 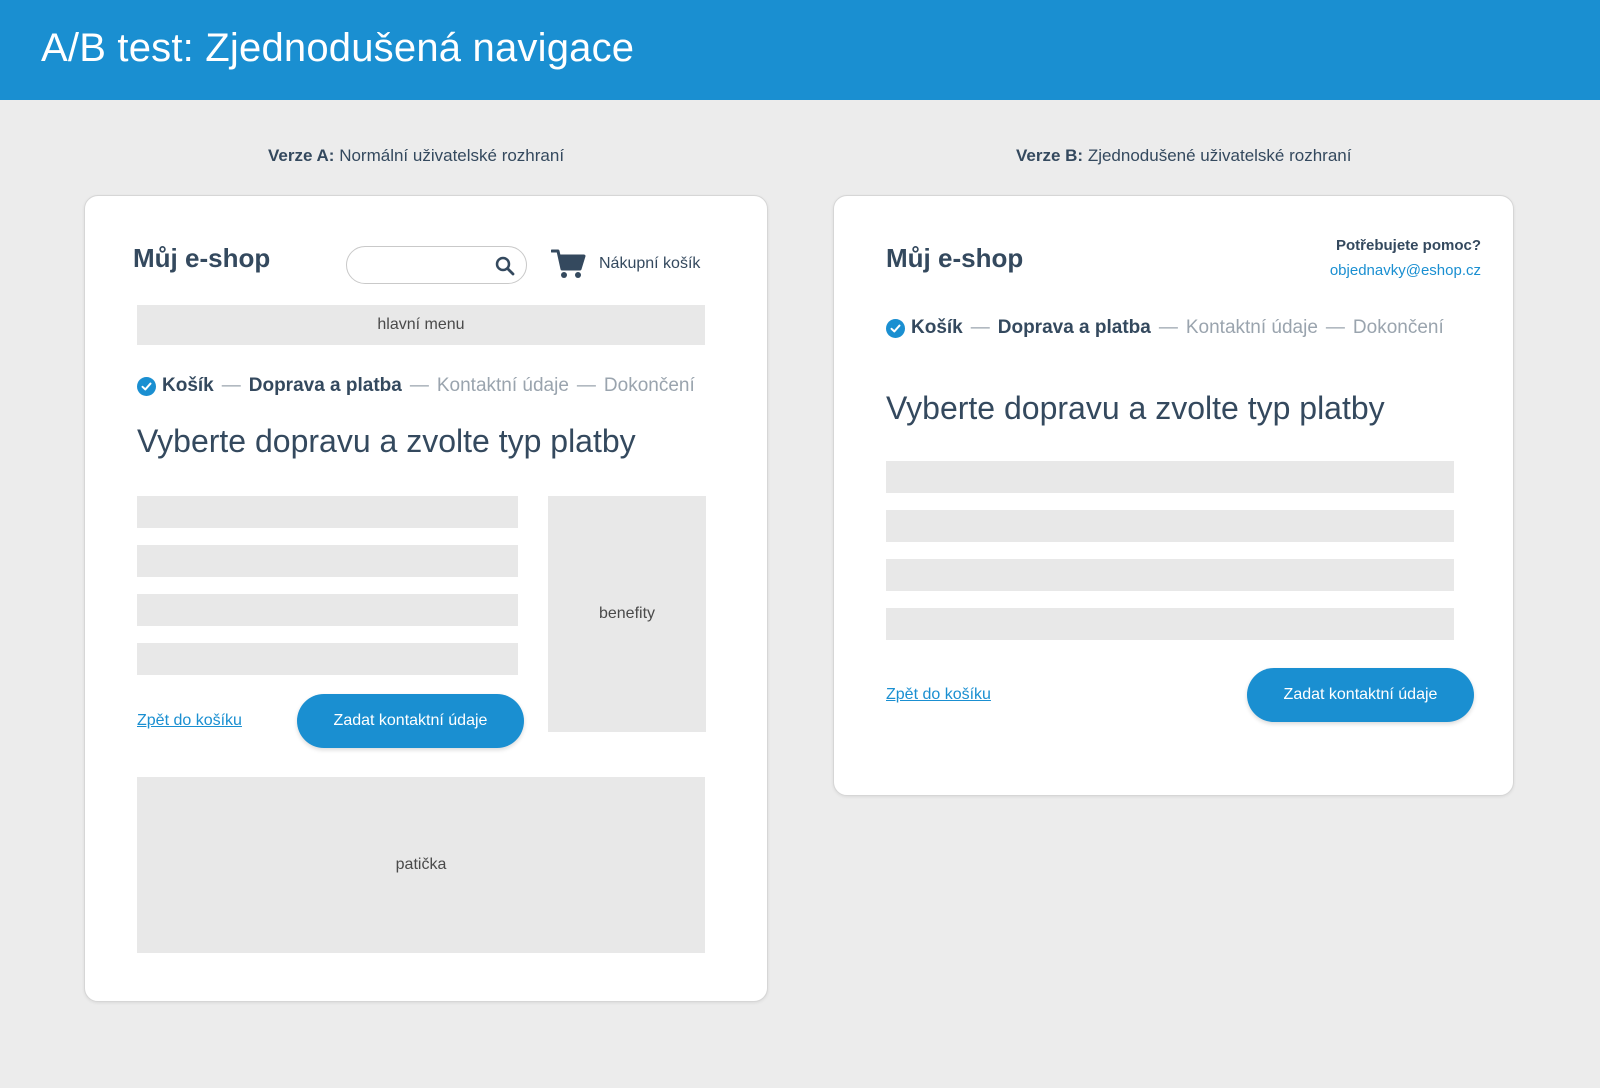 What do you see at coordinates (1050, 155) in the screenshot?
I see `version-b-label-bold: Verze B:` at bounding box center [1050, 155].